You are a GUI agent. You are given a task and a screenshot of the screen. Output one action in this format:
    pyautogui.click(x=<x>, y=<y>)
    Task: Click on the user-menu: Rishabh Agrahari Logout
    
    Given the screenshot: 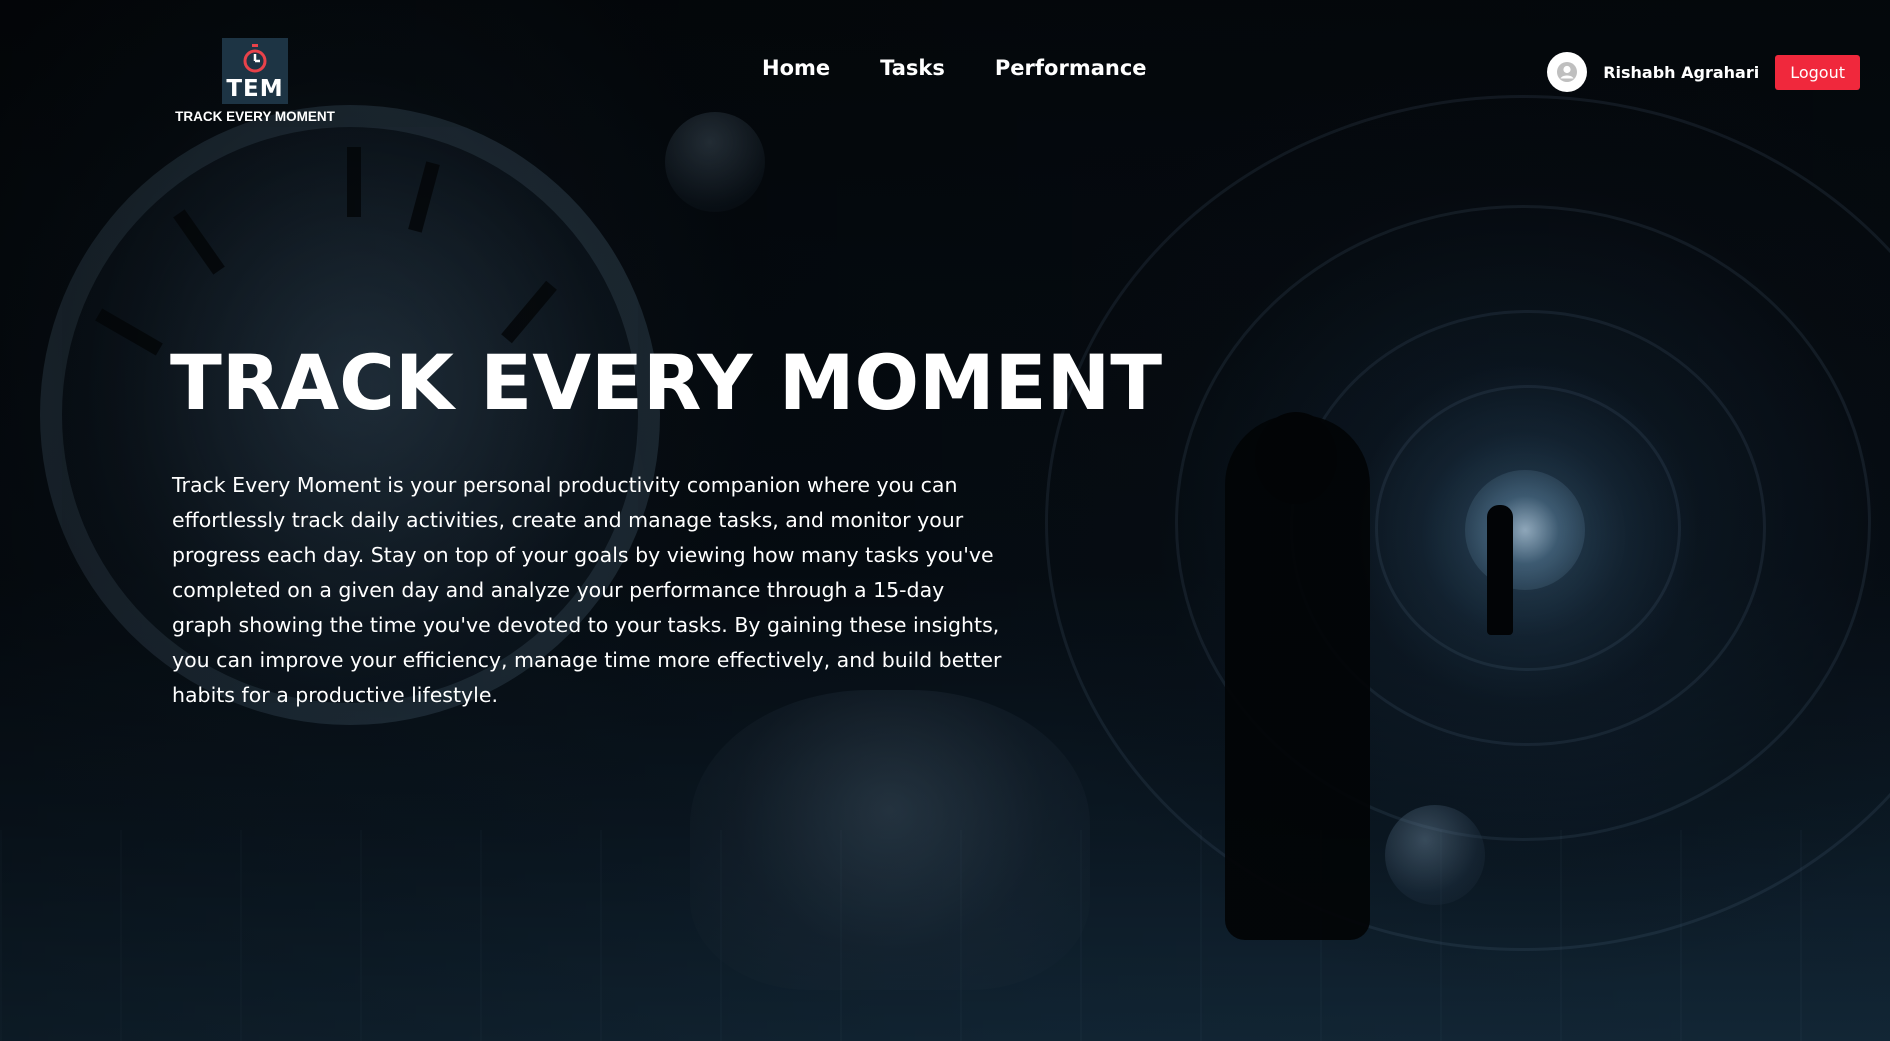 What is the action you would take?
    pyautogui.click(x=1703, y=72)
    